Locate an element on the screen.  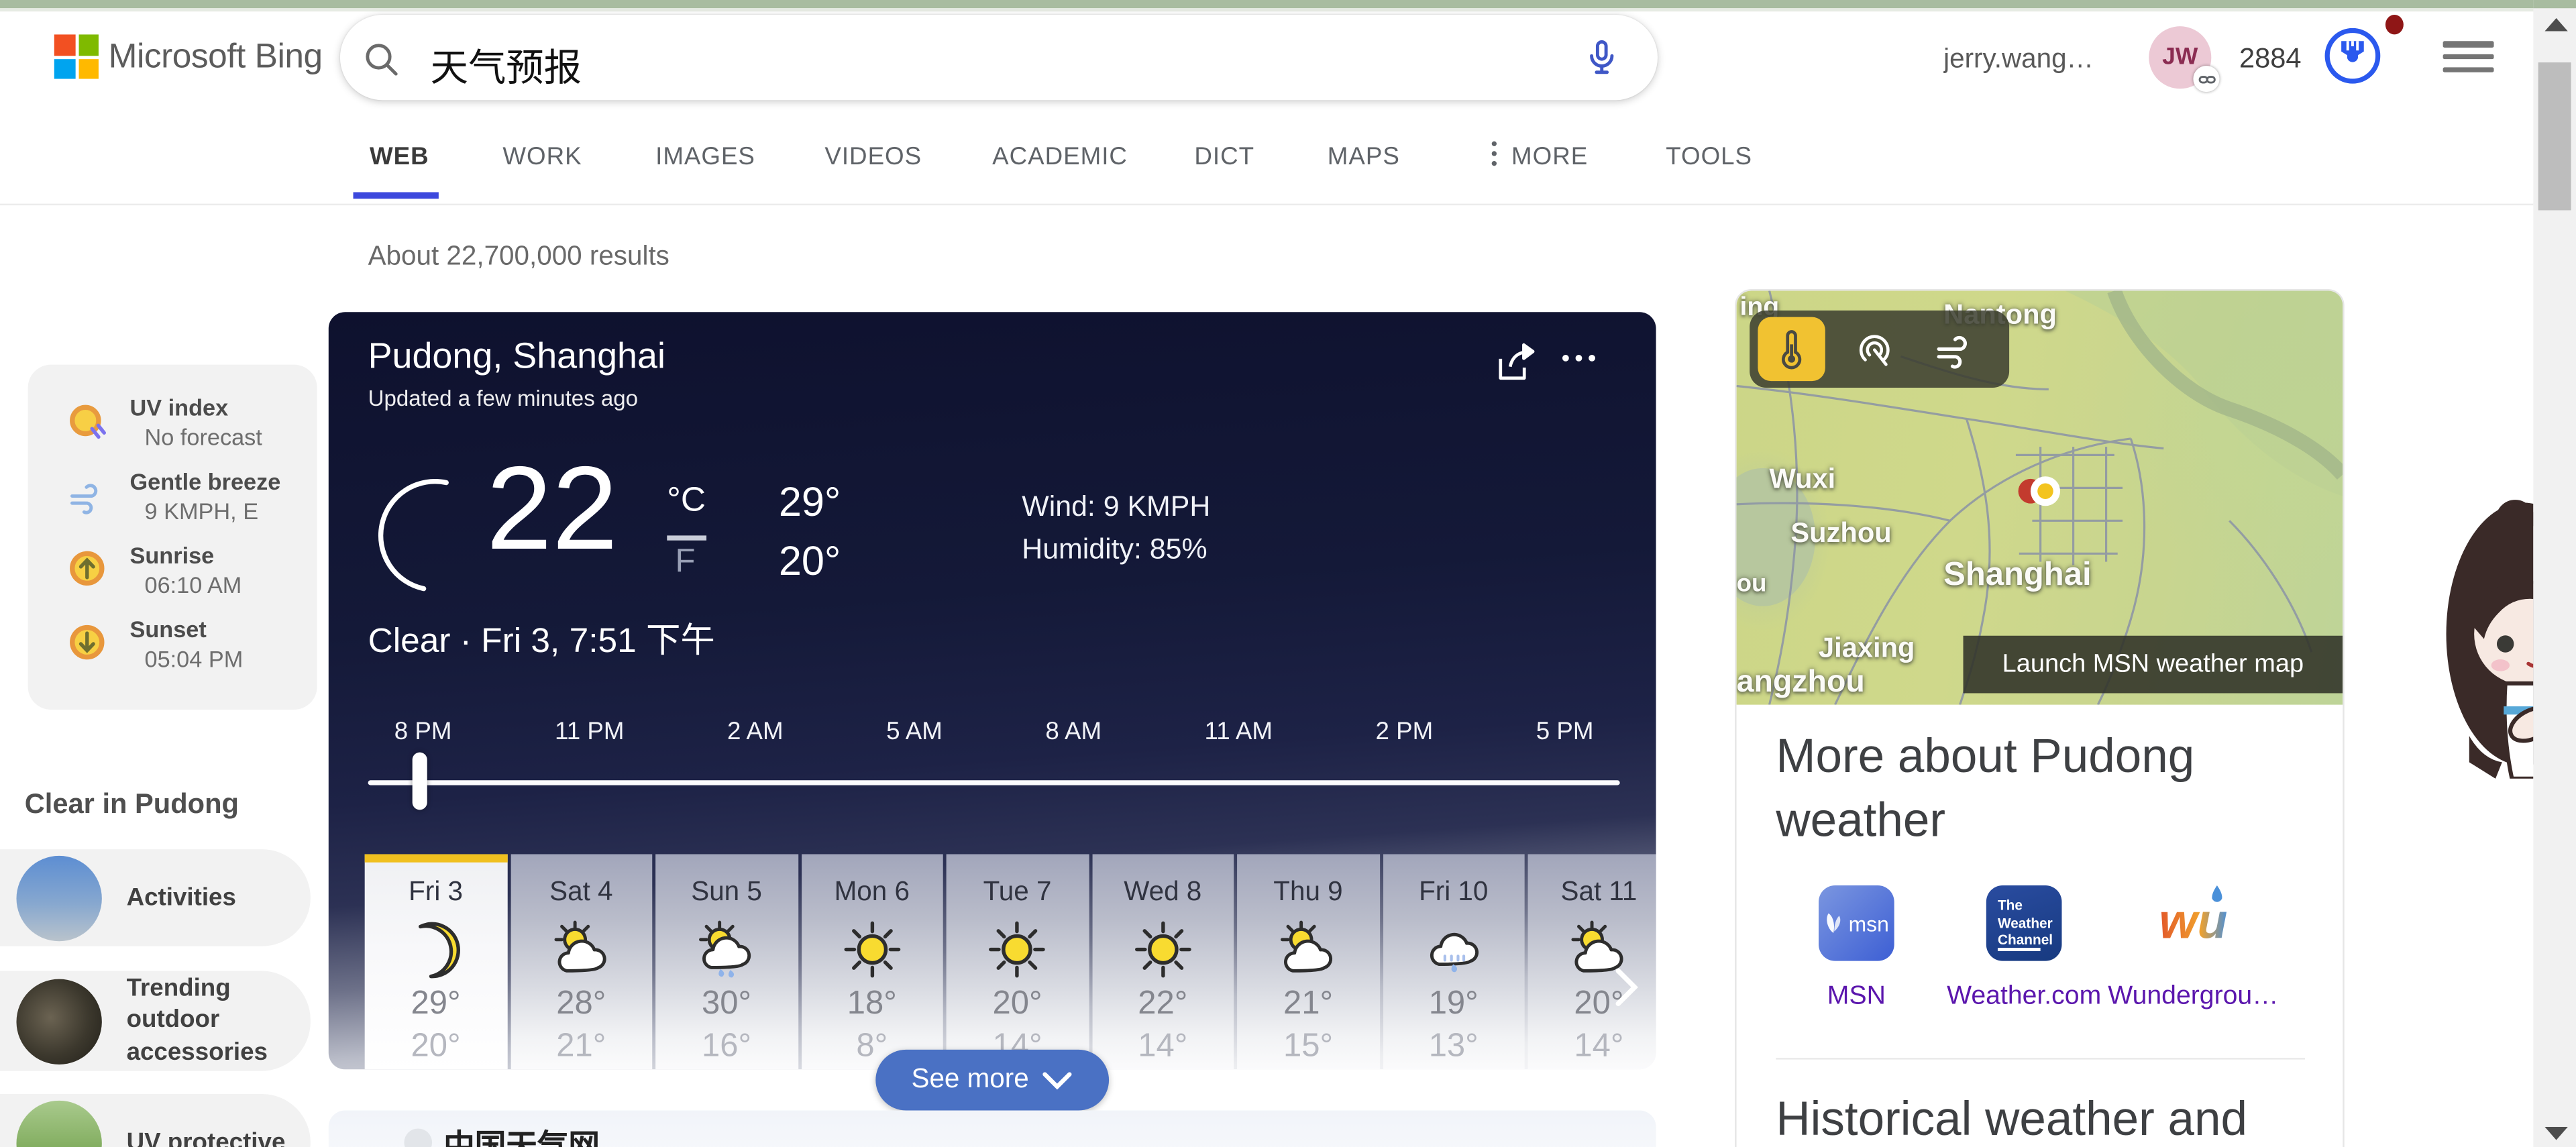
result-favicon is located at coordinates (418, 1137).